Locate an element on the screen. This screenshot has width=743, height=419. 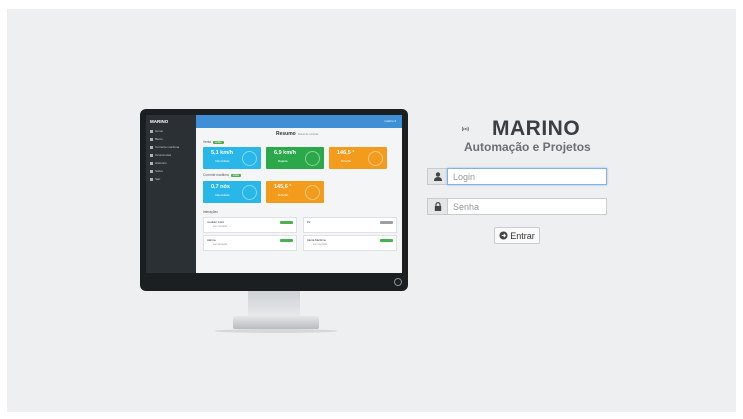
lock-icon is located at coordinates (437, 206).